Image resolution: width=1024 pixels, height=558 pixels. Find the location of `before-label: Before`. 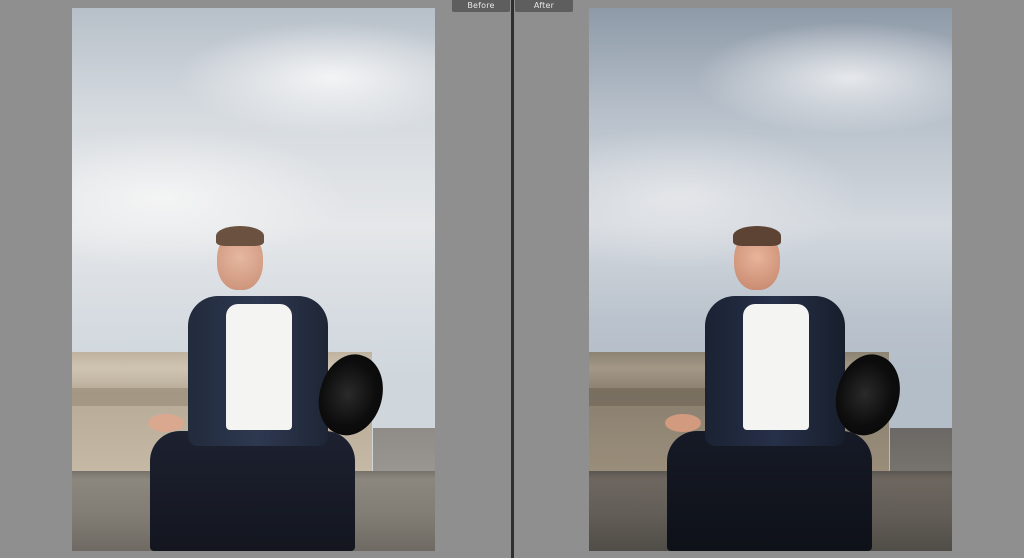

before-label: Before is located at coordinates (481, 6).